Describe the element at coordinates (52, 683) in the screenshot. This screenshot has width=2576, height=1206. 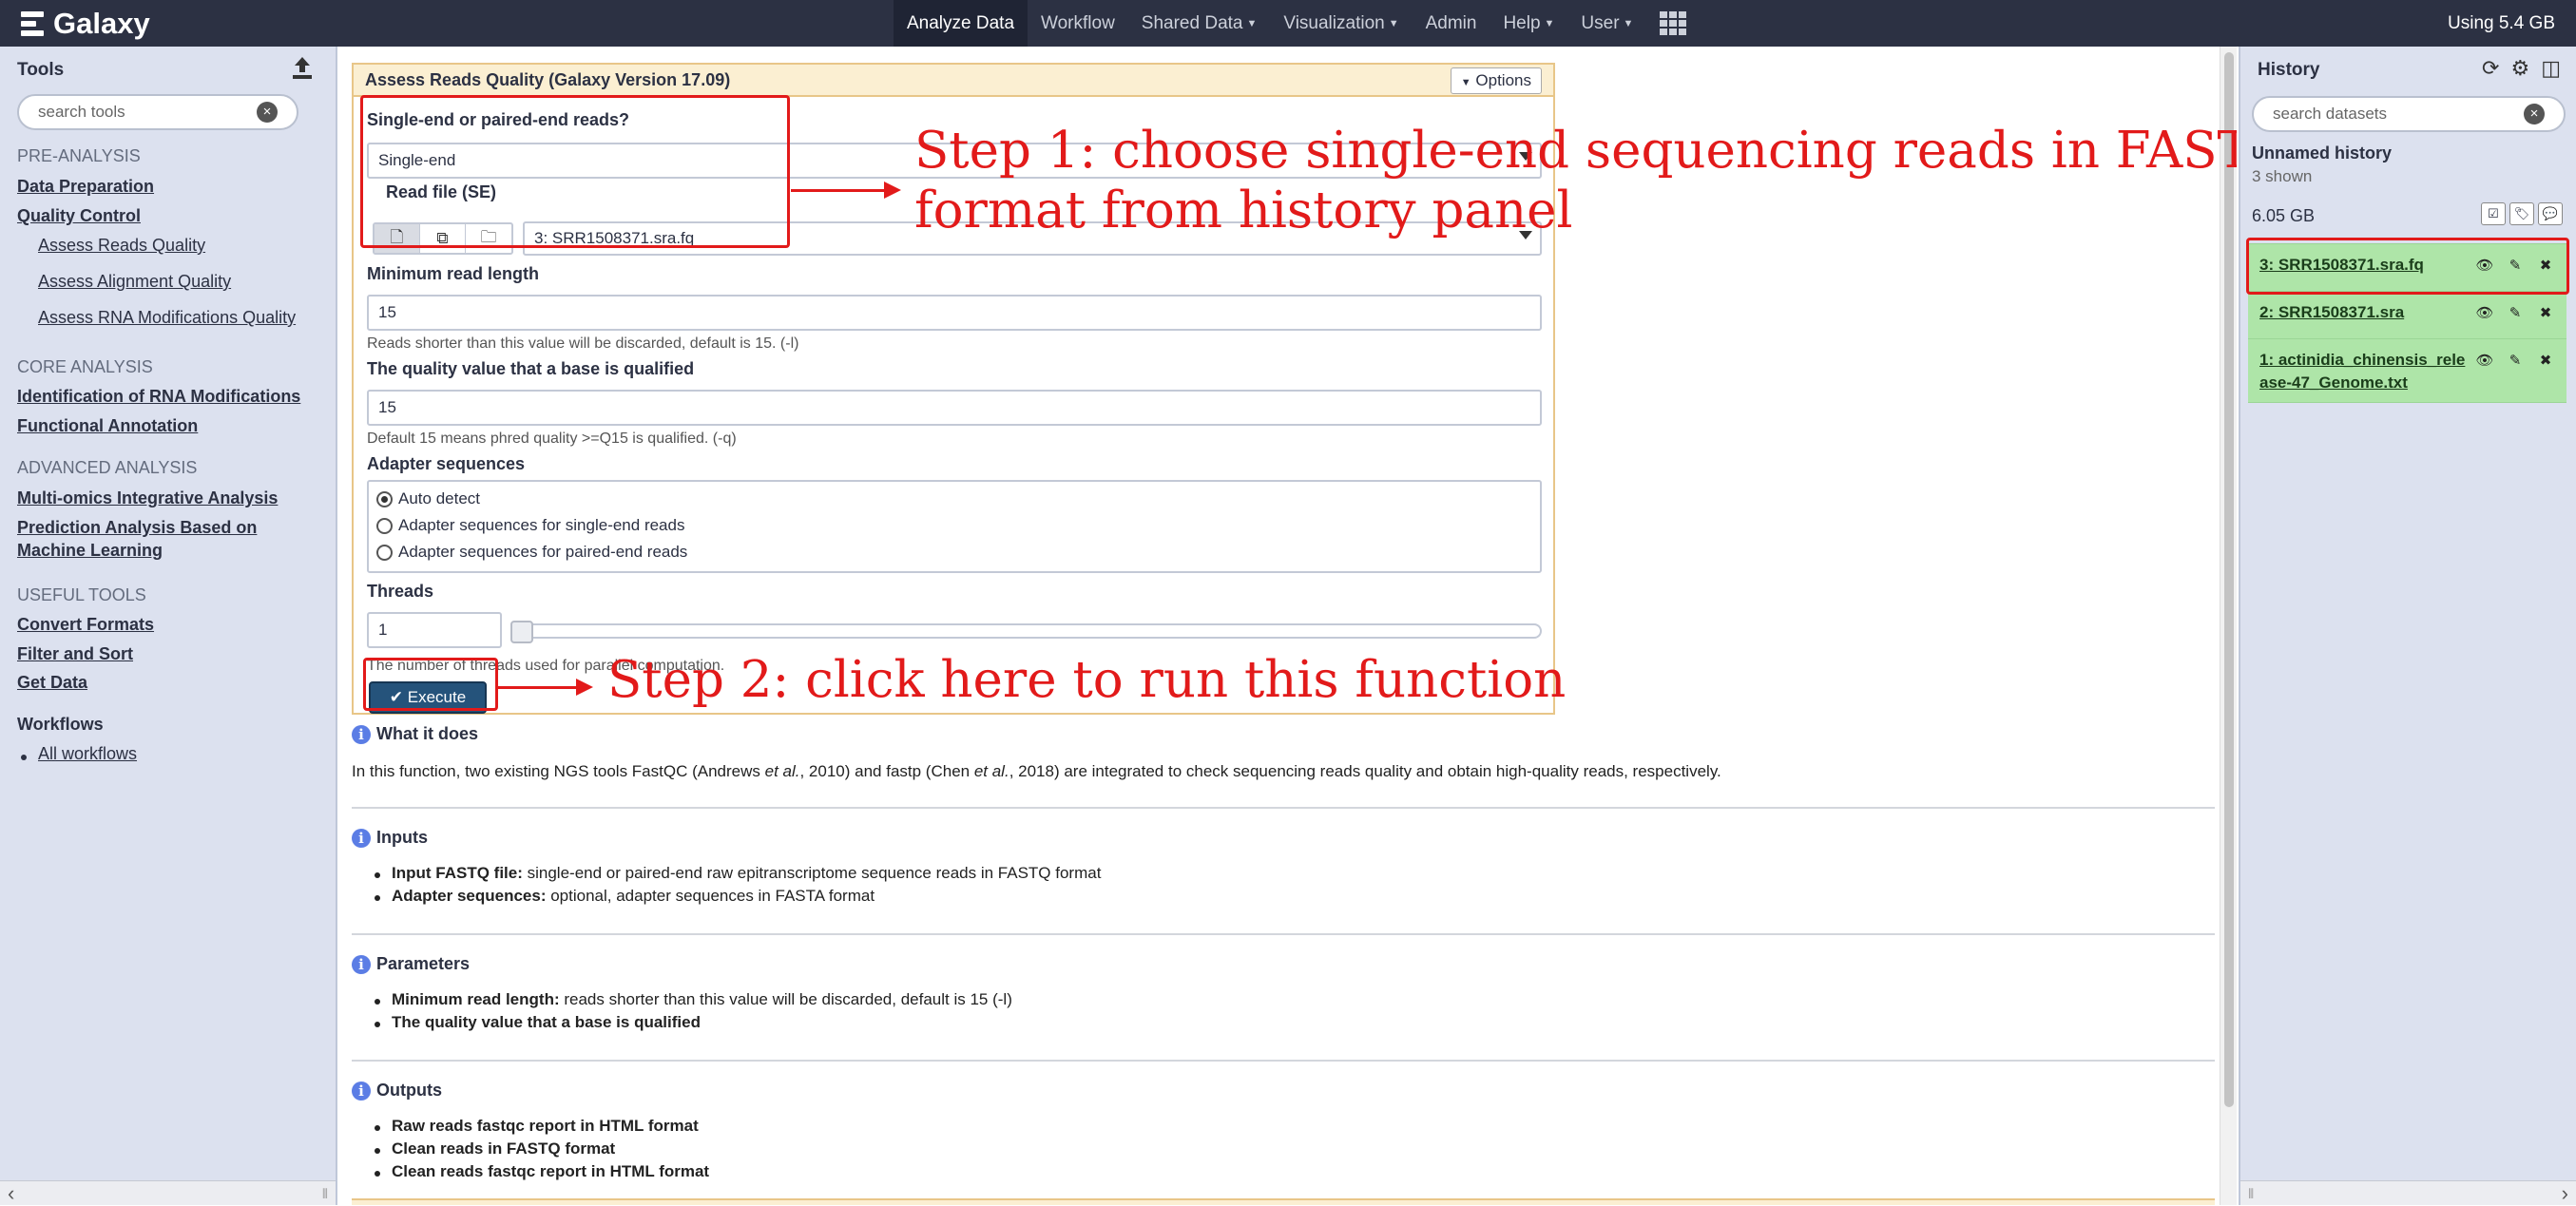
I see `tool-get-data: Get Data` at that location.